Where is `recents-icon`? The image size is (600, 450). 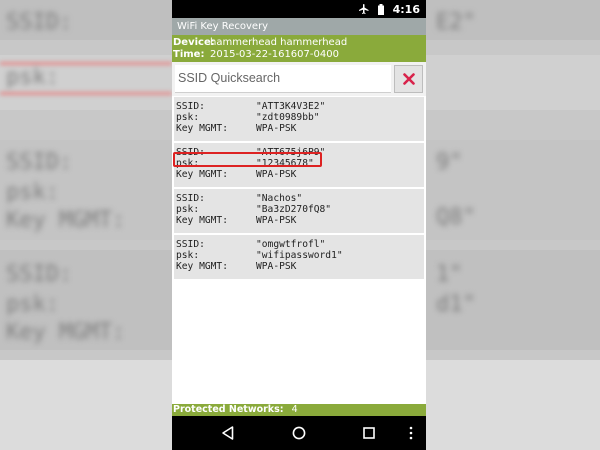
recents-icon is located at coordinates (369, 433).